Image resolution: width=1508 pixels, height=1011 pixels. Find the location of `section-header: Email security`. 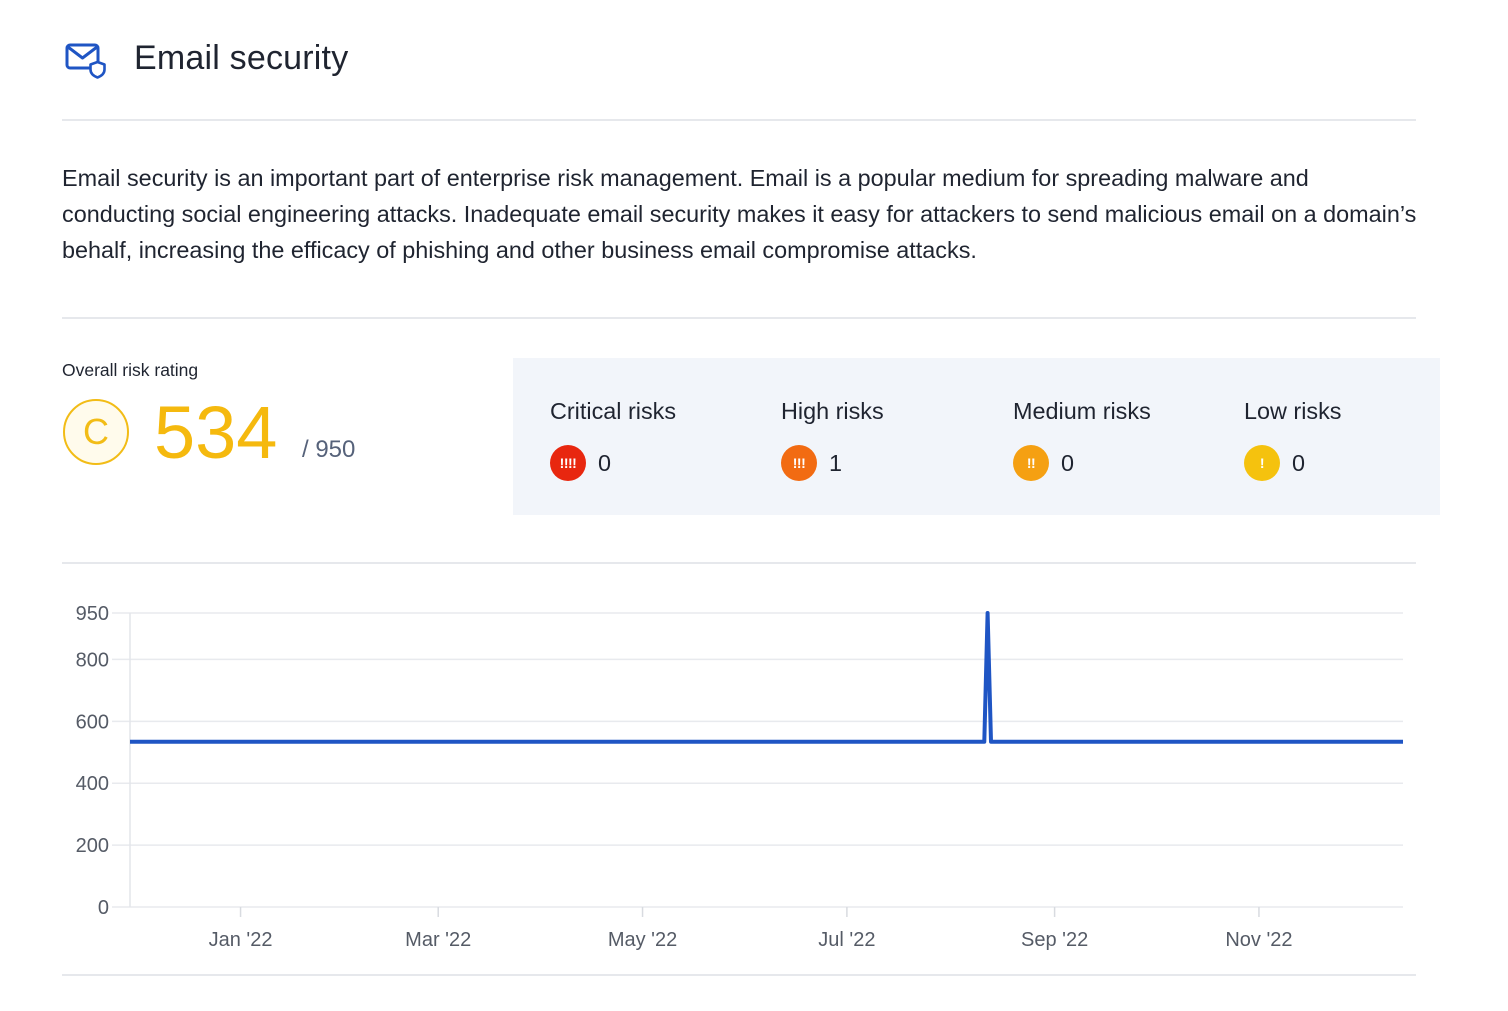

section-header: Email security is located at coordinates (205, 58).